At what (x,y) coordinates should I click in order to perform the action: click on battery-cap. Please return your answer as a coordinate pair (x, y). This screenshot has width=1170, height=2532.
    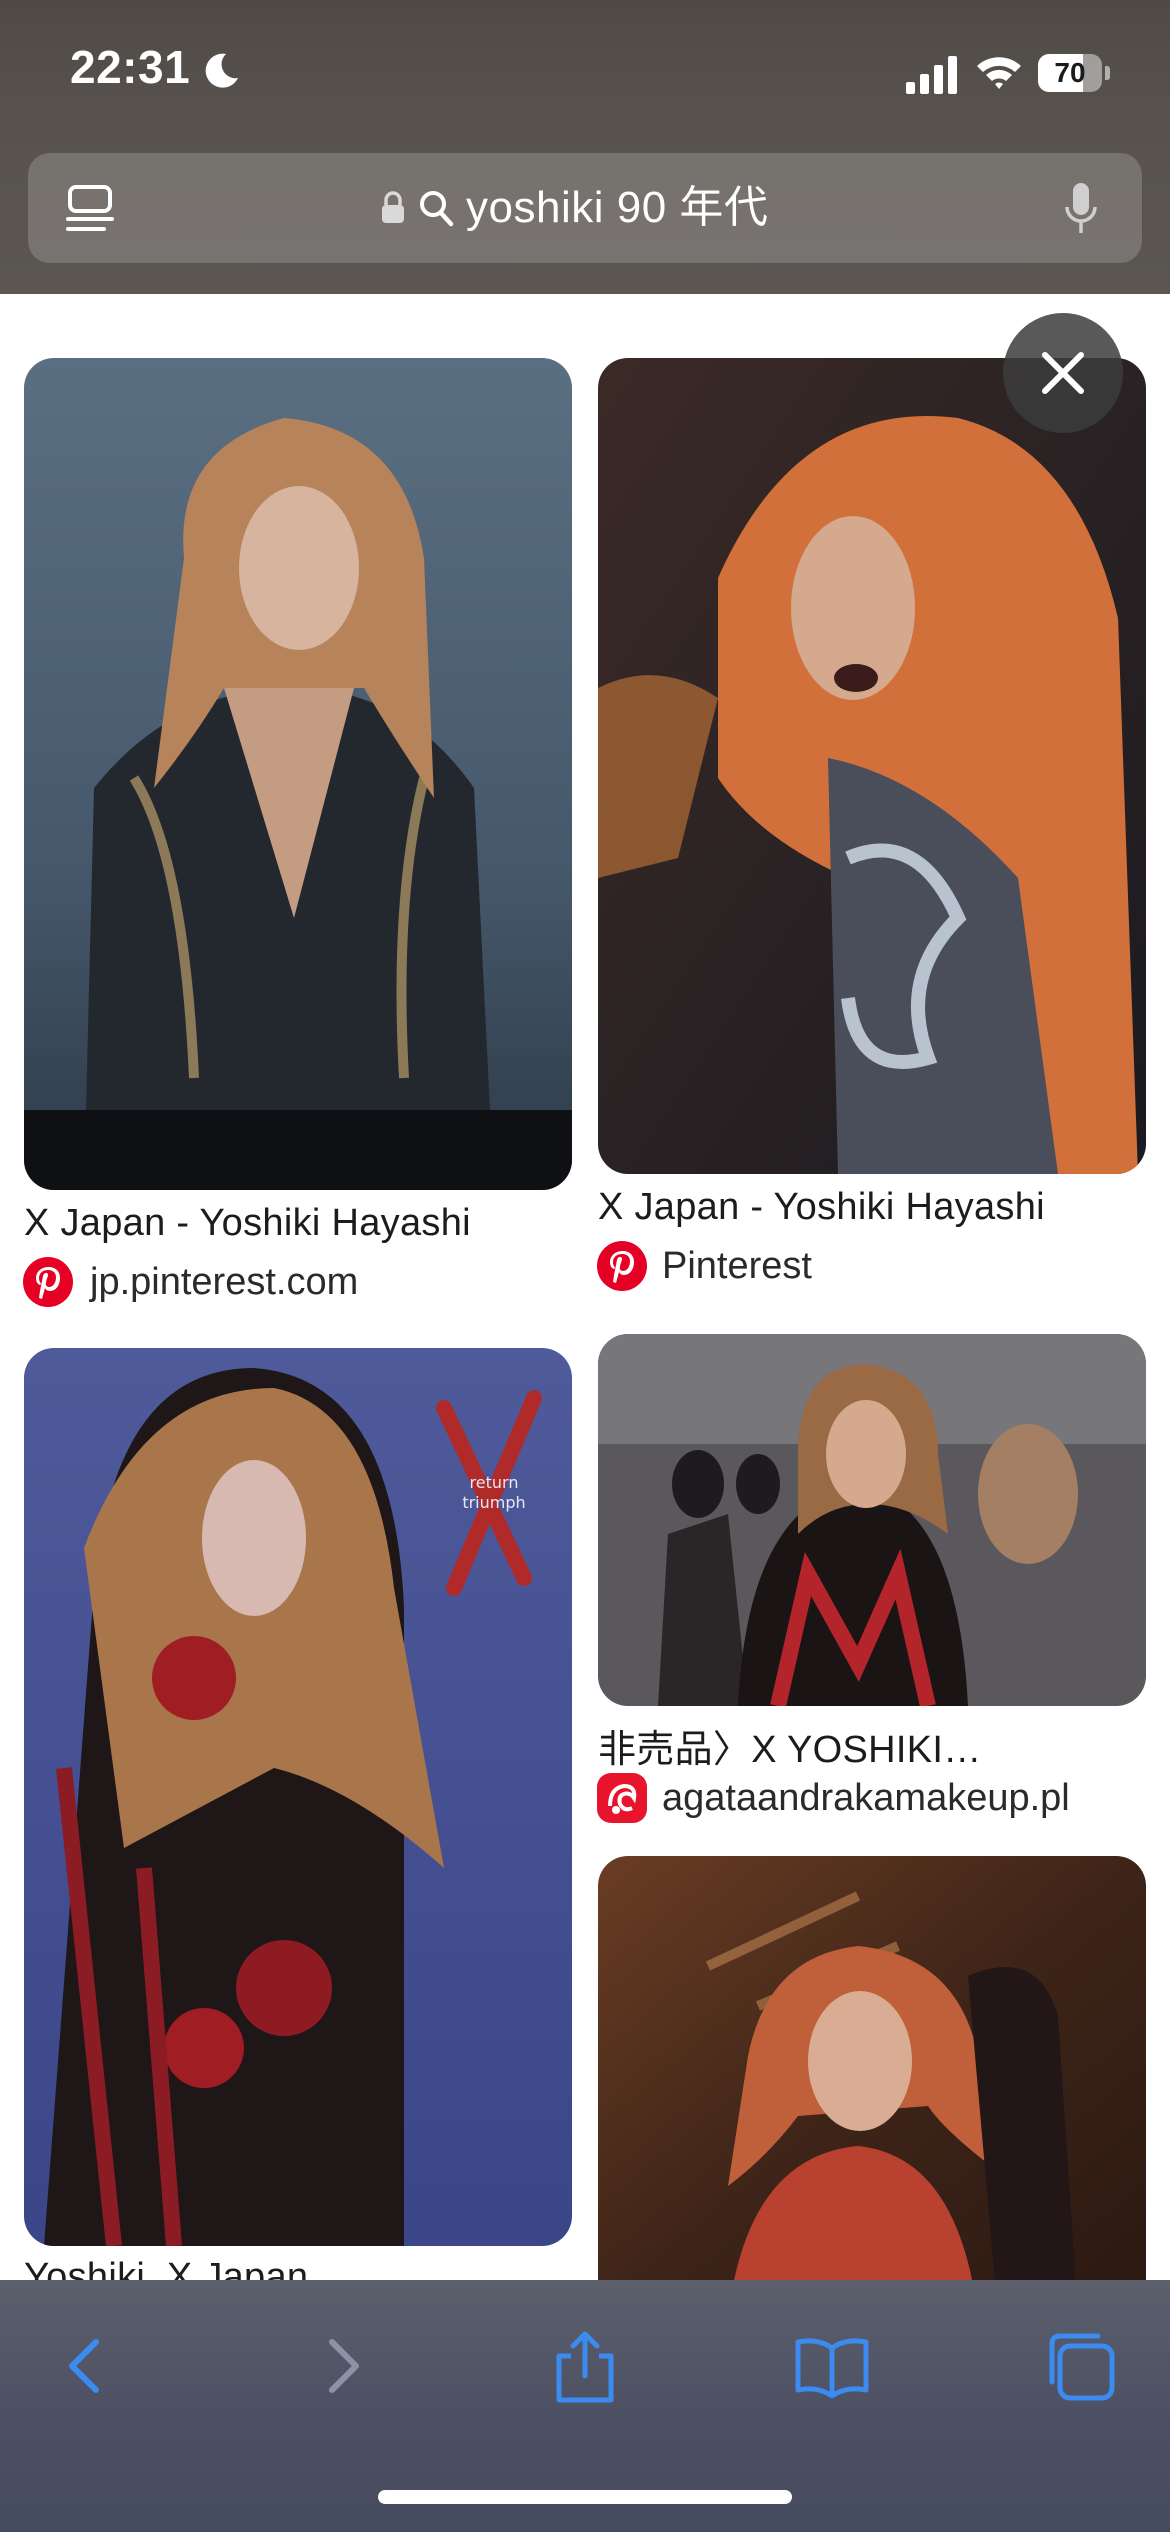
    Looking at the image, I should click on (1107, 73).